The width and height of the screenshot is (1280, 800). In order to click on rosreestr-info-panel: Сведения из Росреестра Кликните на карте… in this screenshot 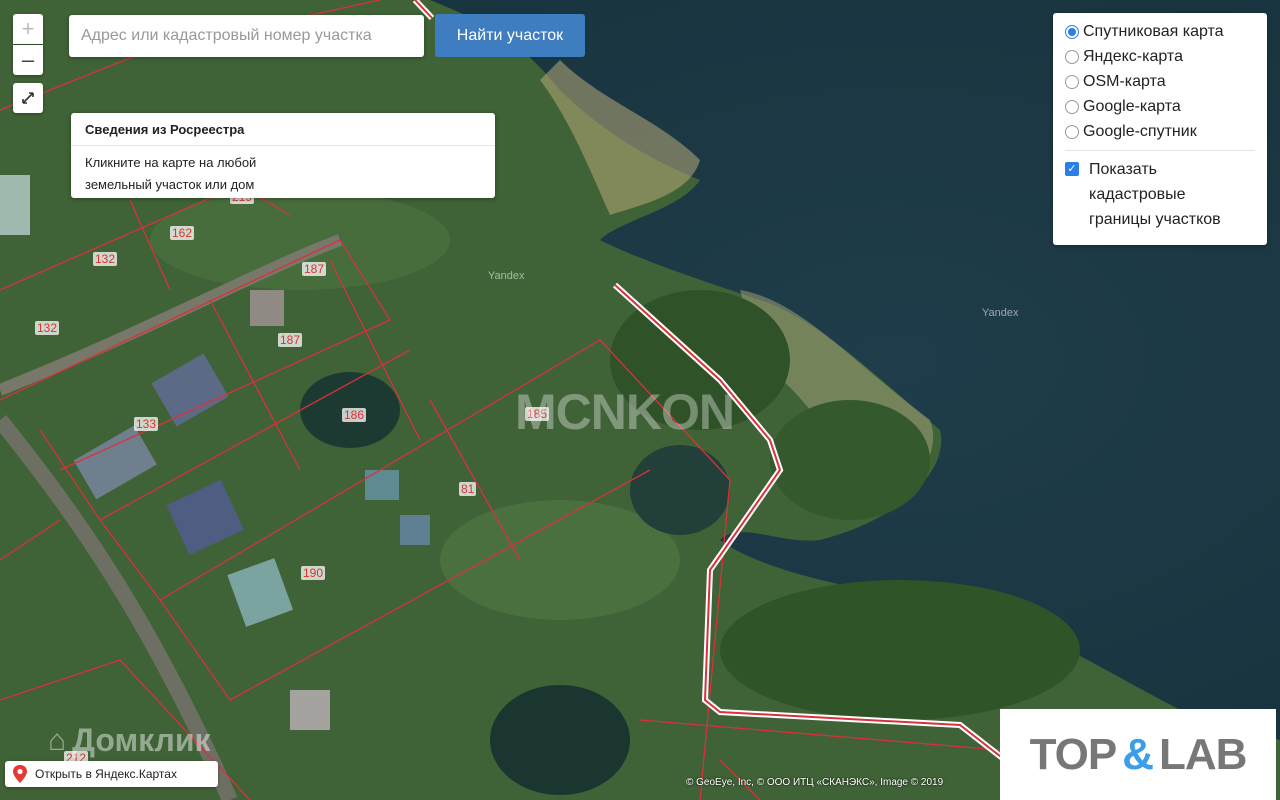, I will do `click(283, 155)`.